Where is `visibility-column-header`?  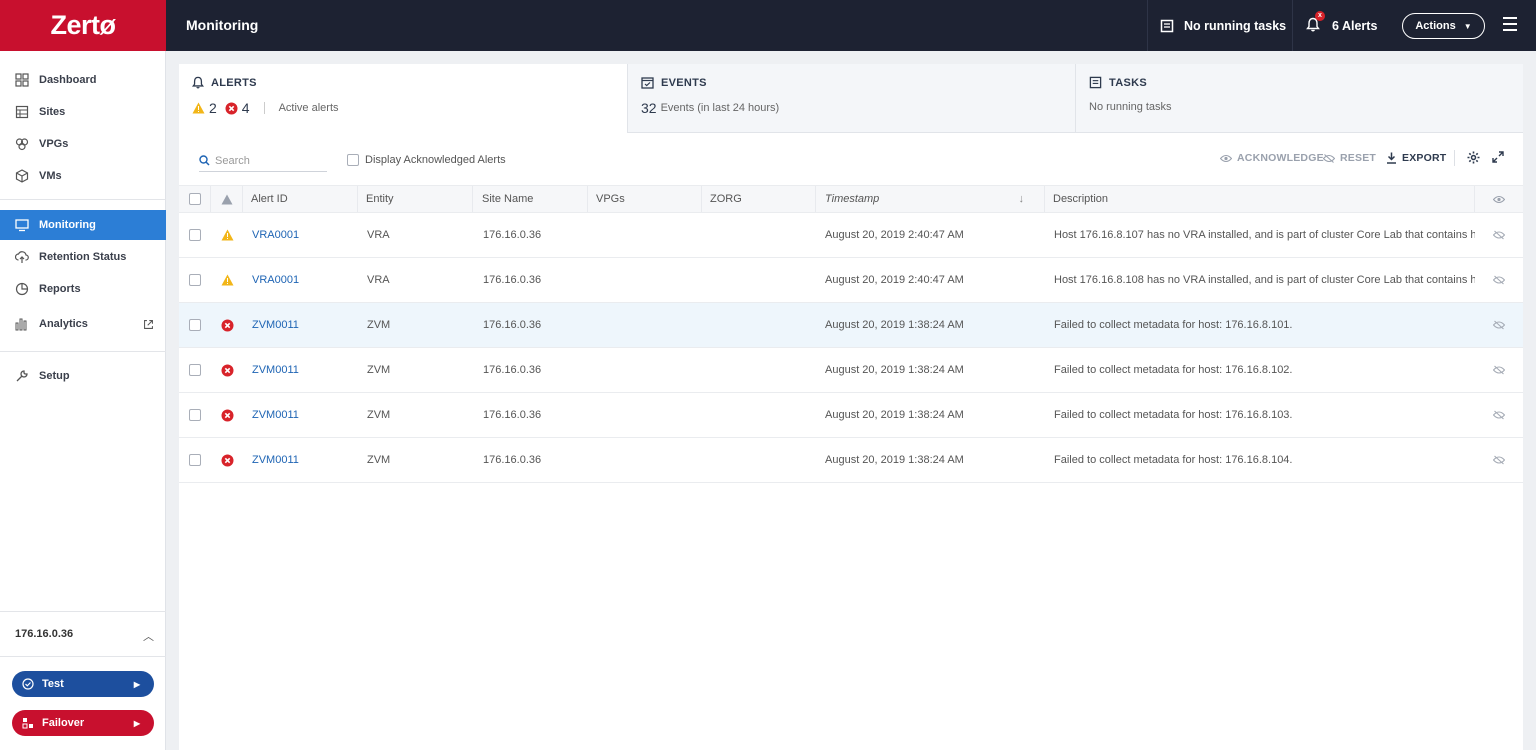 visibility-column-header is located at coordinates (1499, 199).